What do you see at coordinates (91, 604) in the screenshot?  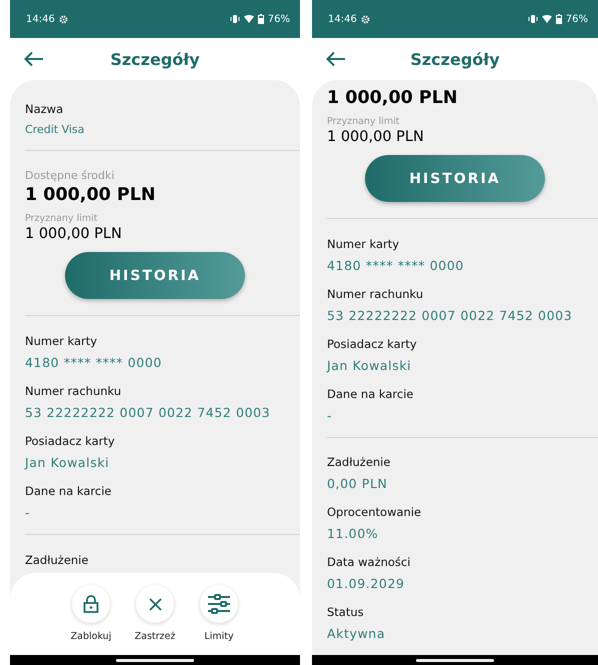 I see `lock-icon` at bounding box center [91, 604].